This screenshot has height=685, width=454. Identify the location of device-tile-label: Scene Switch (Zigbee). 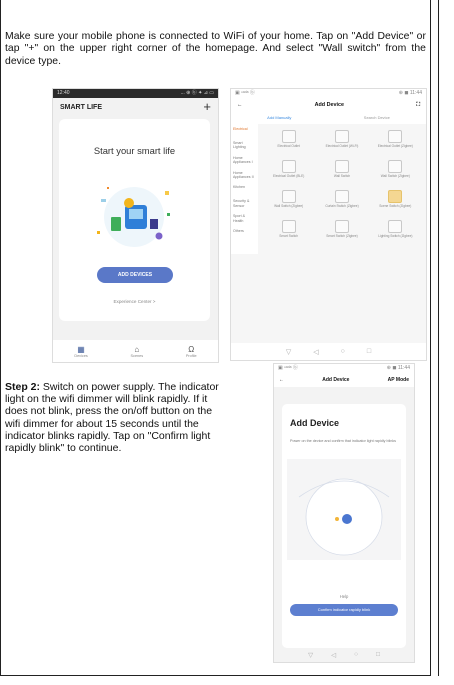
(395, 206).